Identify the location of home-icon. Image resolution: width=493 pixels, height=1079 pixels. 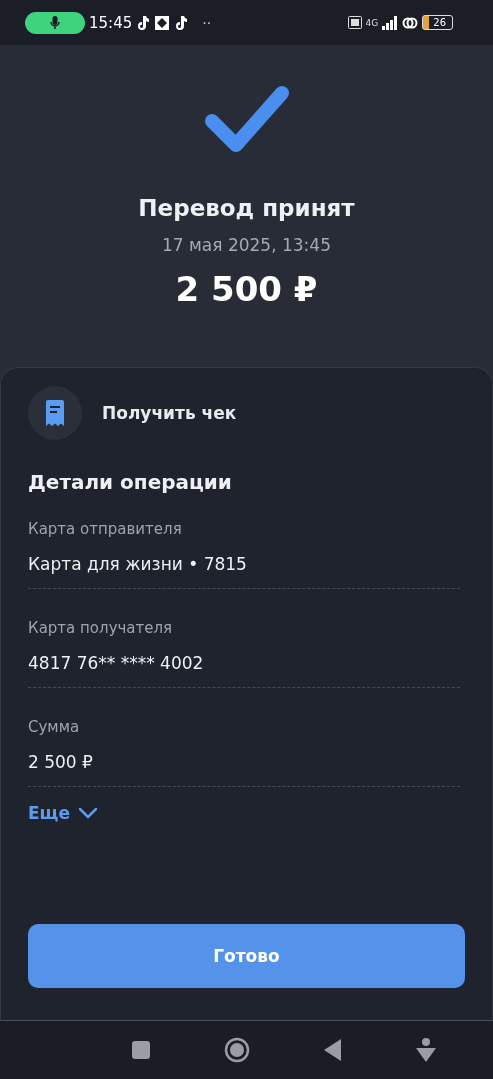
(237, 1050).